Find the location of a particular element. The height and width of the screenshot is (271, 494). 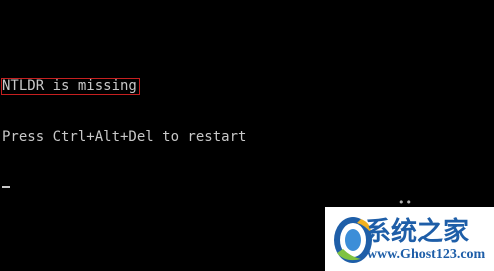

error-message: NTLDR is missing is located at coordinates (70, 86).